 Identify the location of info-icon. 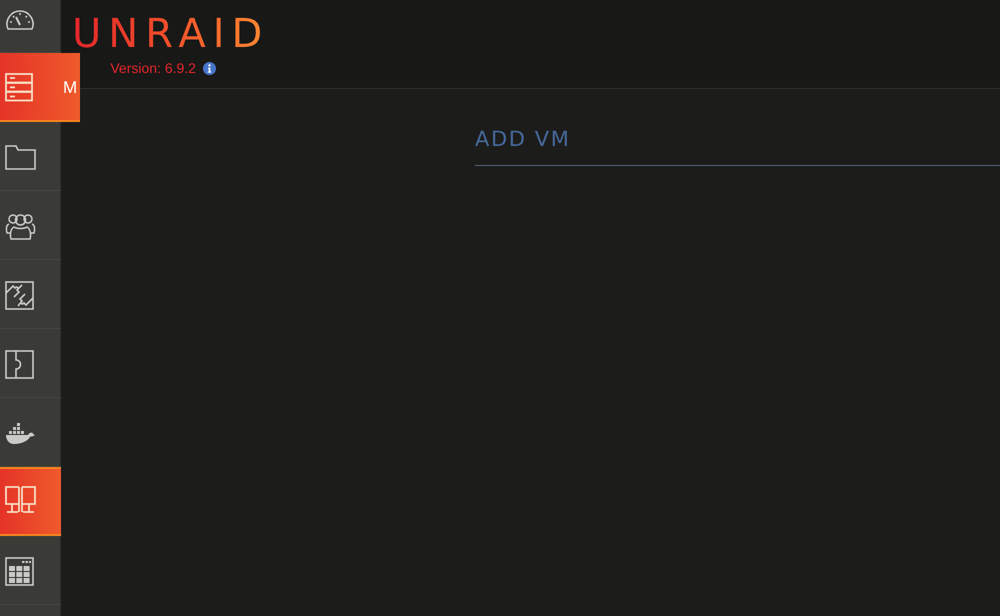
(209, 68).